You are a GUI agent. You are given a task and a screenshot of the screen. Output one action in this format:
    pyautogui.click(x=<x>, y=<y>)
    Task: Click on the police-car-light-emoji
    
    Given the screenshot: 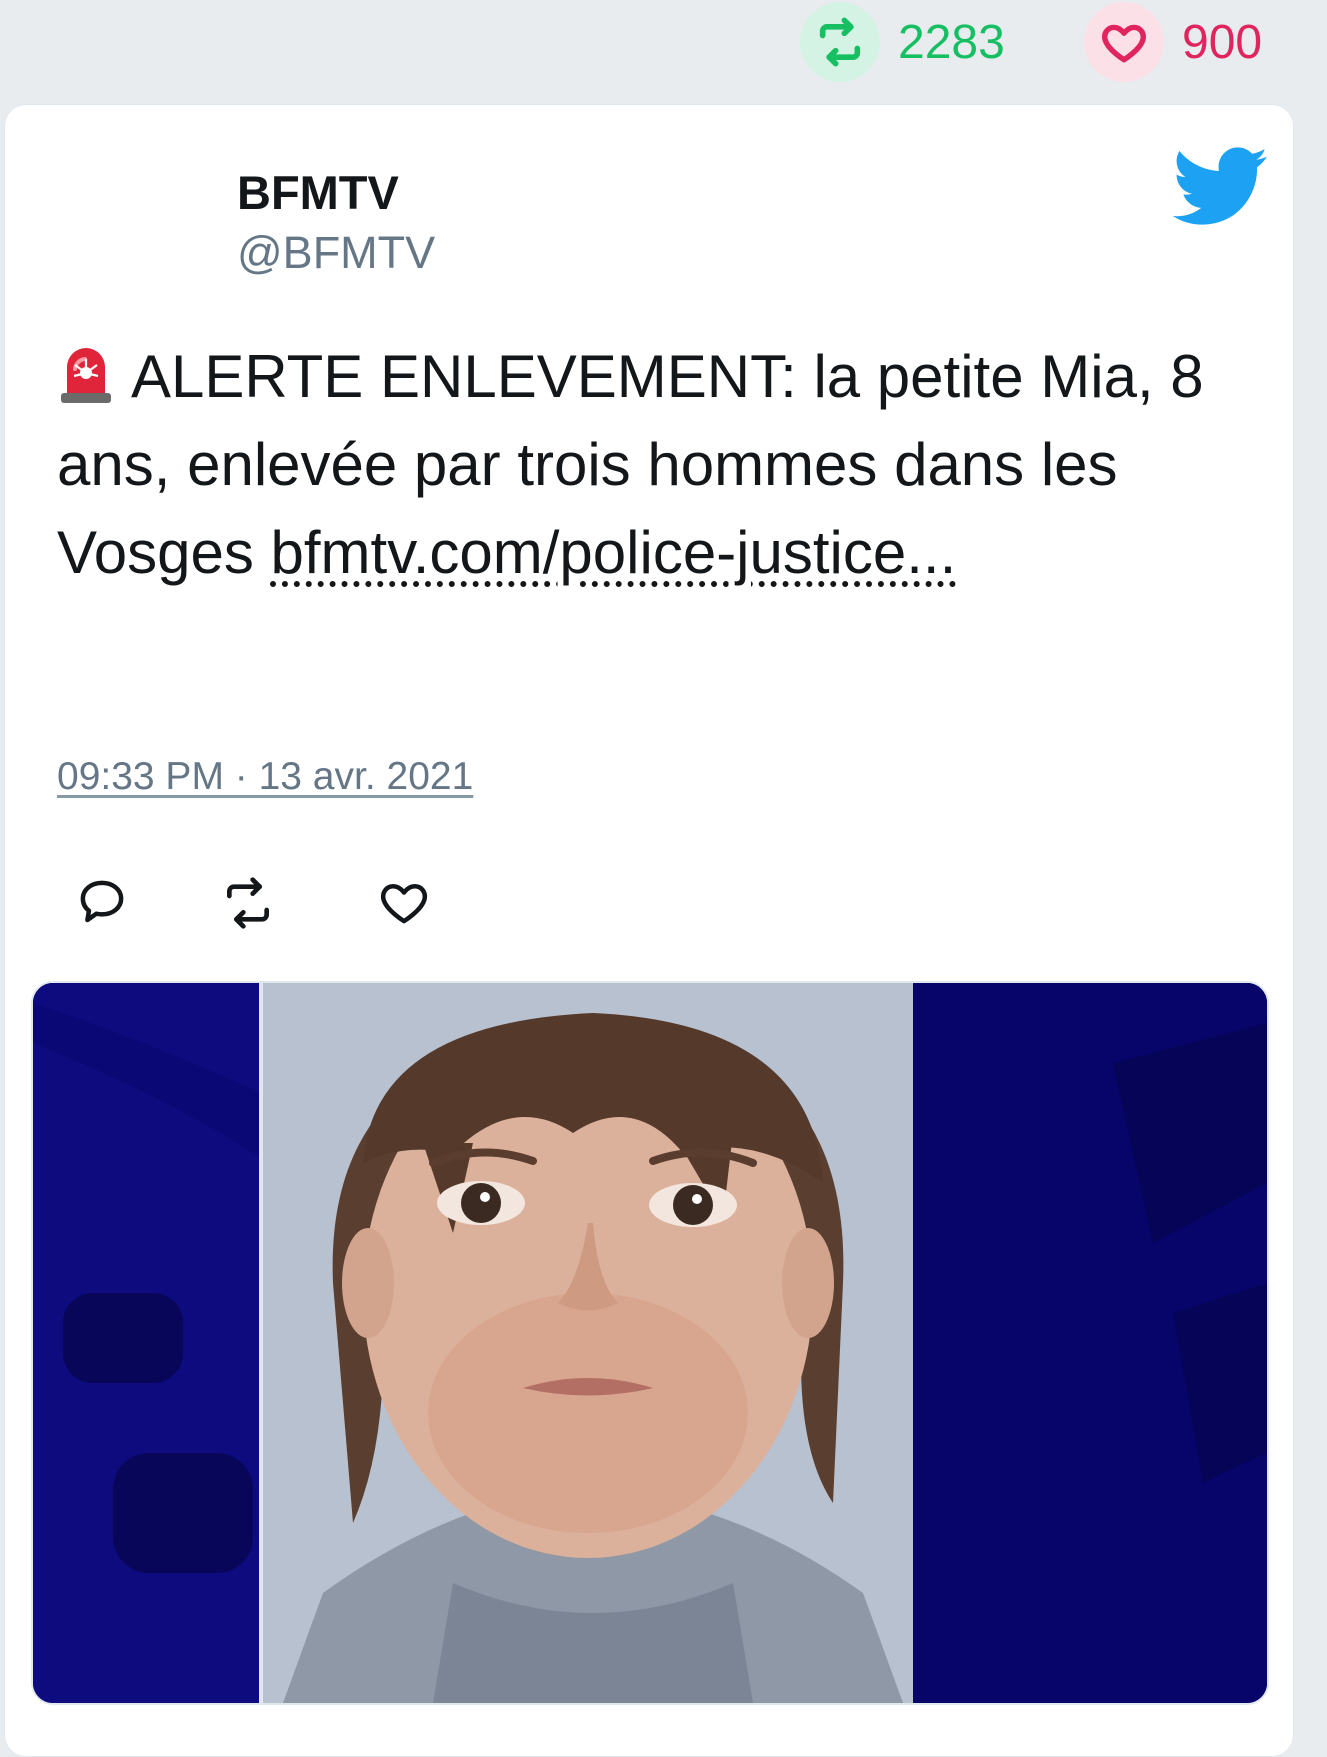 What is the action you would take?
    pyautogui.click(x=86, y=372)
    